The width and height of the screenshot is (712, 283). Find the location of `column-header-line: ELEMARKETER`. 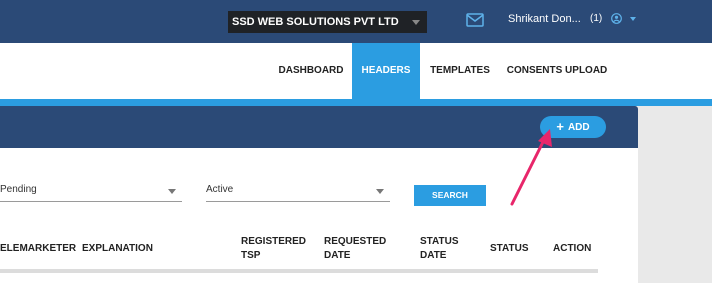

column-header-line: ELEMARKETER is located at coordinates (38, 248).